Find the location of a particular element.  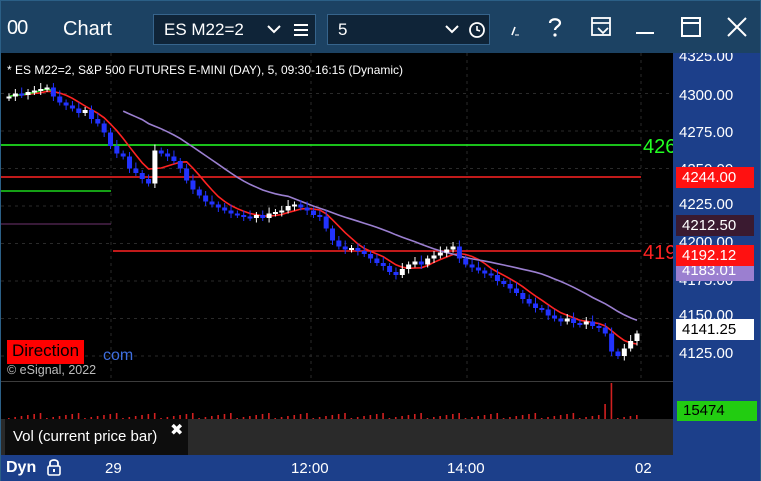

volume-value-label: 15474 is located at coordinates (717, 411).